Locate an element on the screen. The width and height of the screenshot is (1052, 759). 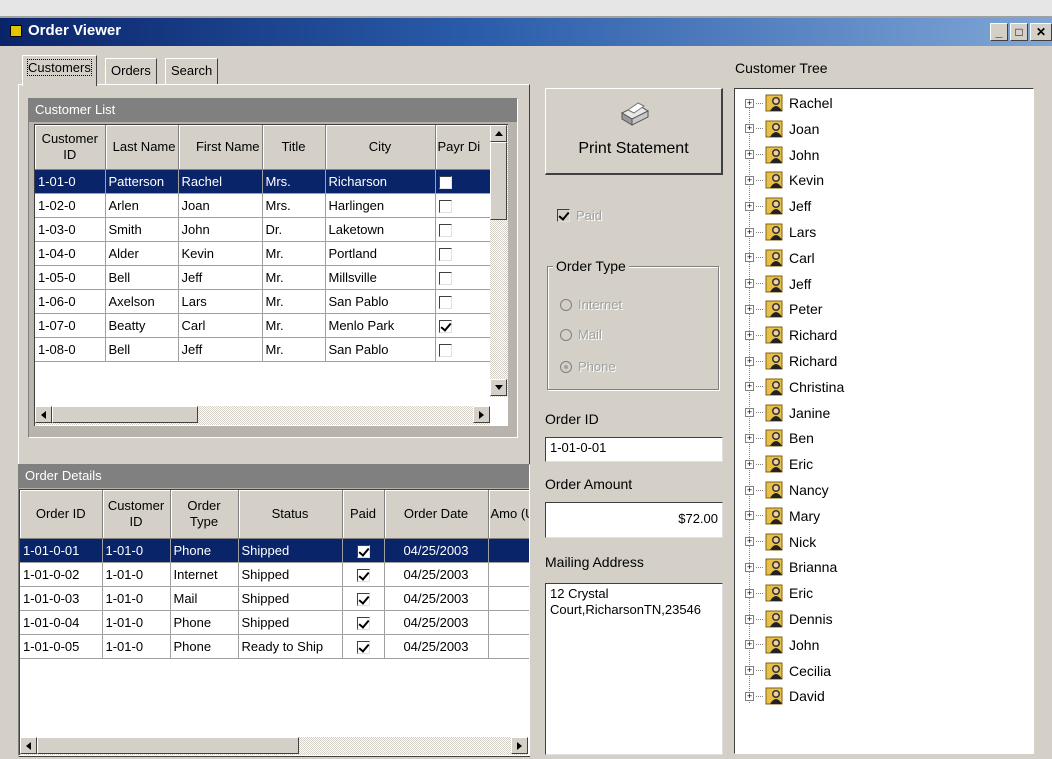
radio-internet is located at coordinates (566, 304).